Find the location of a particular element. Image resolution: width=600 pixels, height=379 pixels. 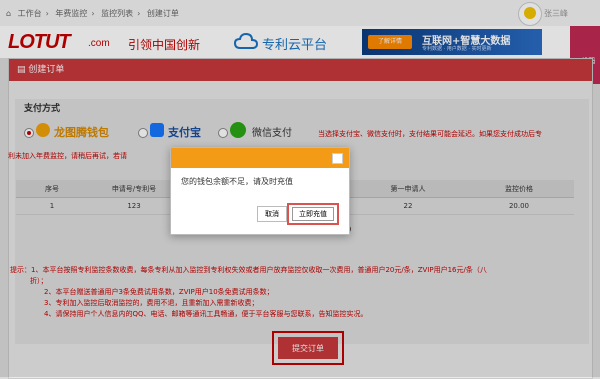

recharge-now-button: 立即充值 is located at coordinates (313, 214).